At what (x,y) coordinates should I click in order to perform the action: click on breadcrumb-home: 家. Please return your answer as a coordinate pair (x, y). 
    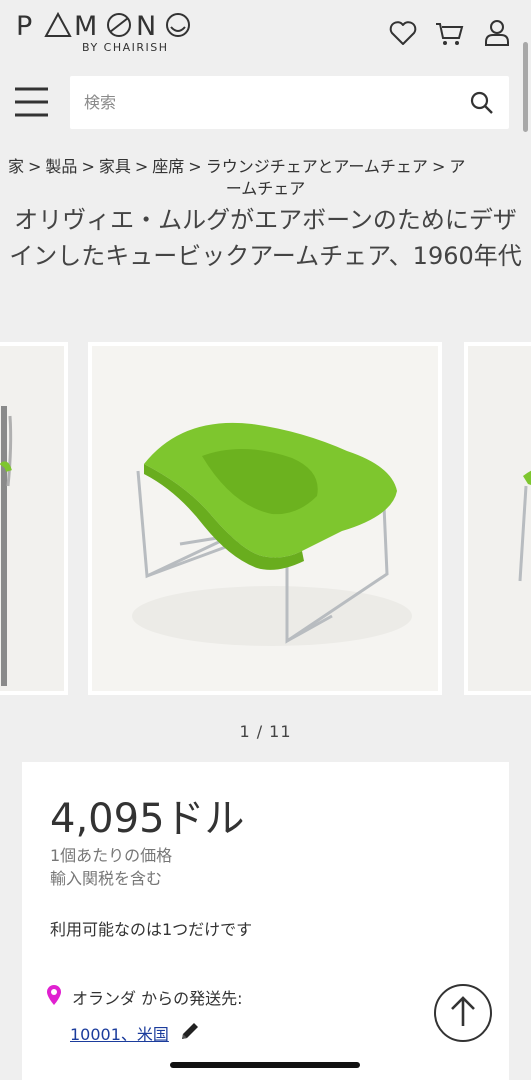
    Looking at the image, I should click on (16, 166).